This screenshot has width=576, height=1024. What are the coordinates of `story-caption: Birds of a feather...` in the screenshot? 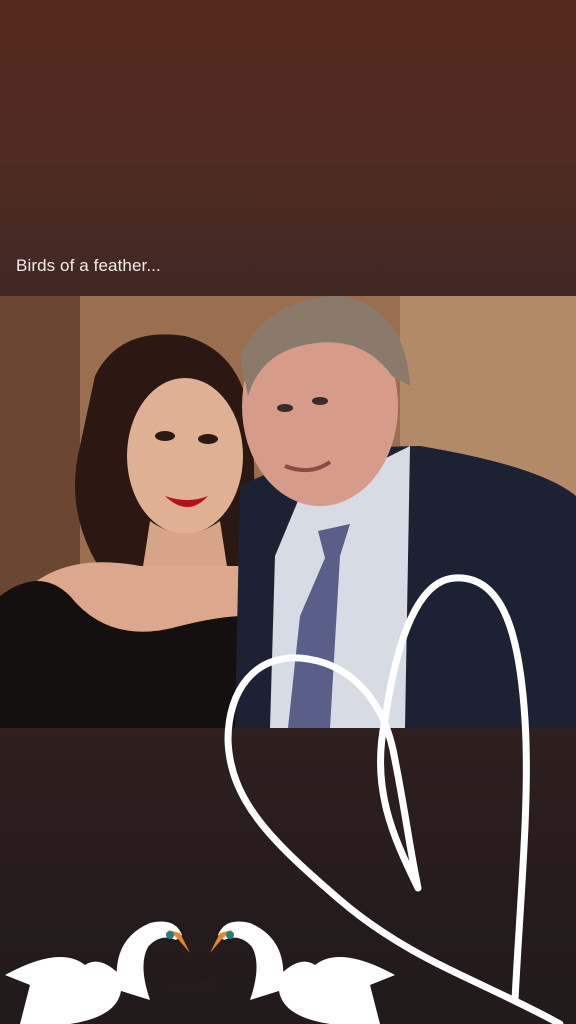 It's located at (88, 265).